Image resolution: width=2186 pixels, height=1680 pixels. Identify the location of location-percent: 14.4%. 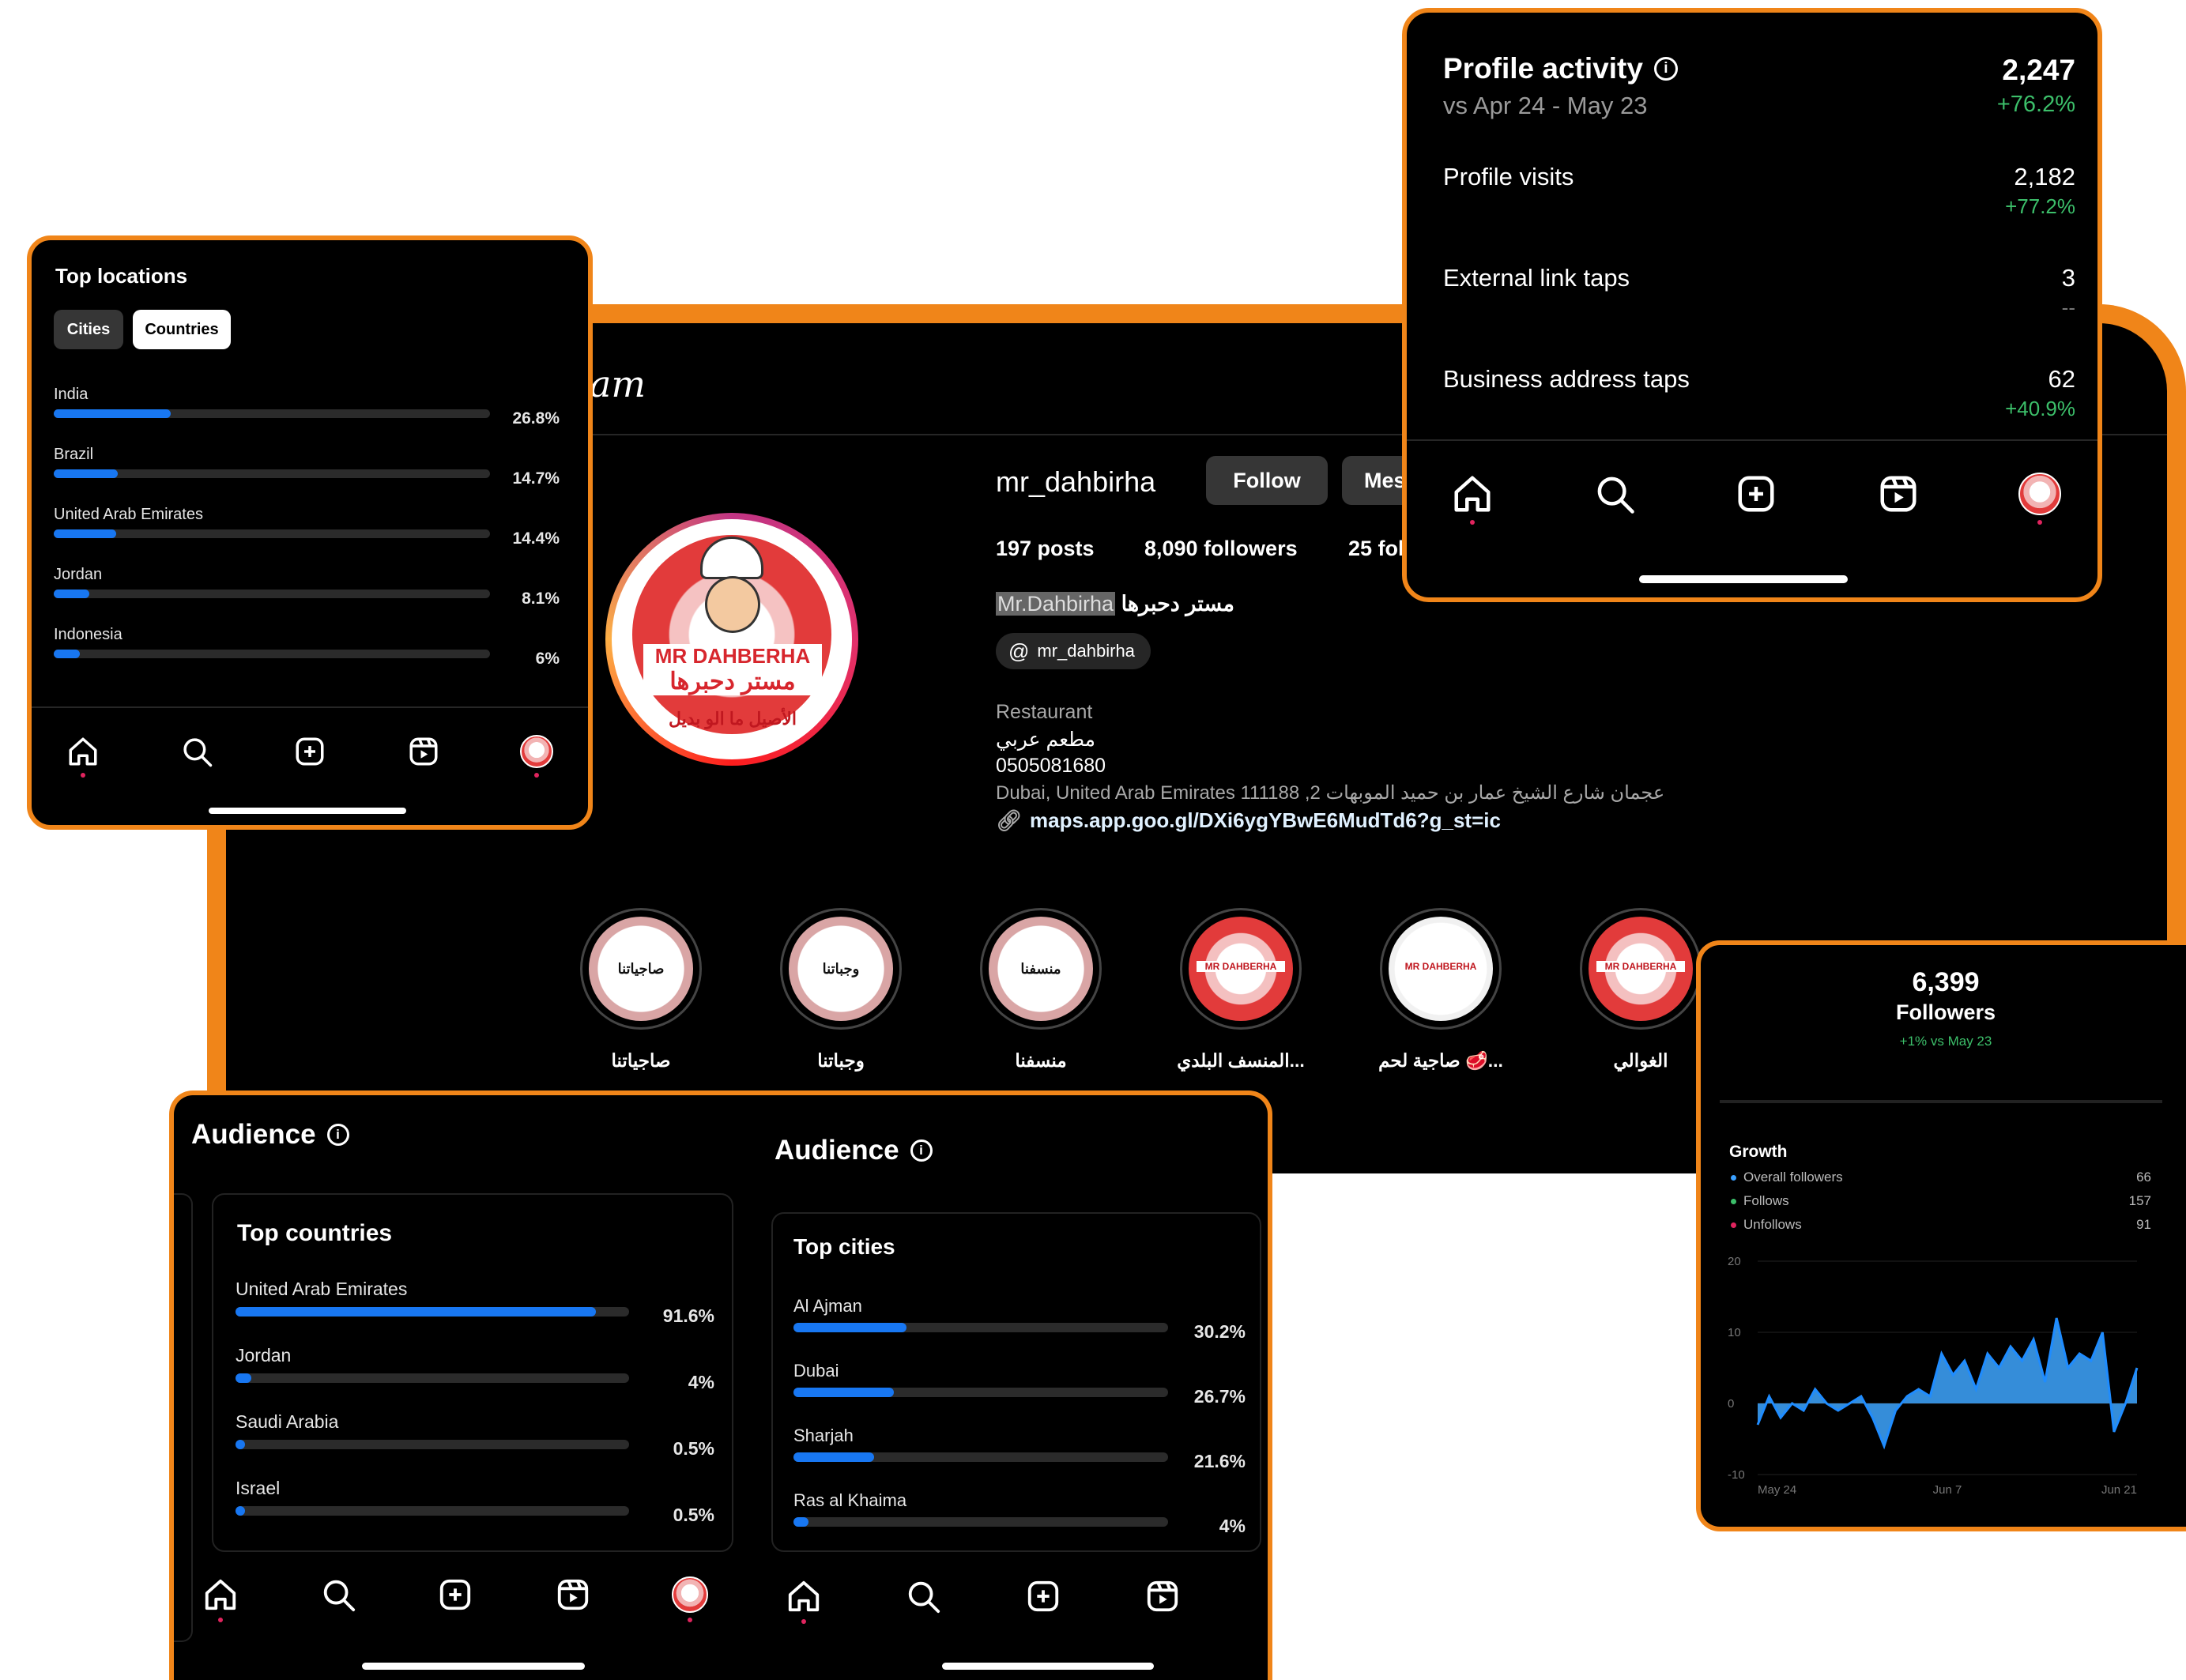
(536, 538).